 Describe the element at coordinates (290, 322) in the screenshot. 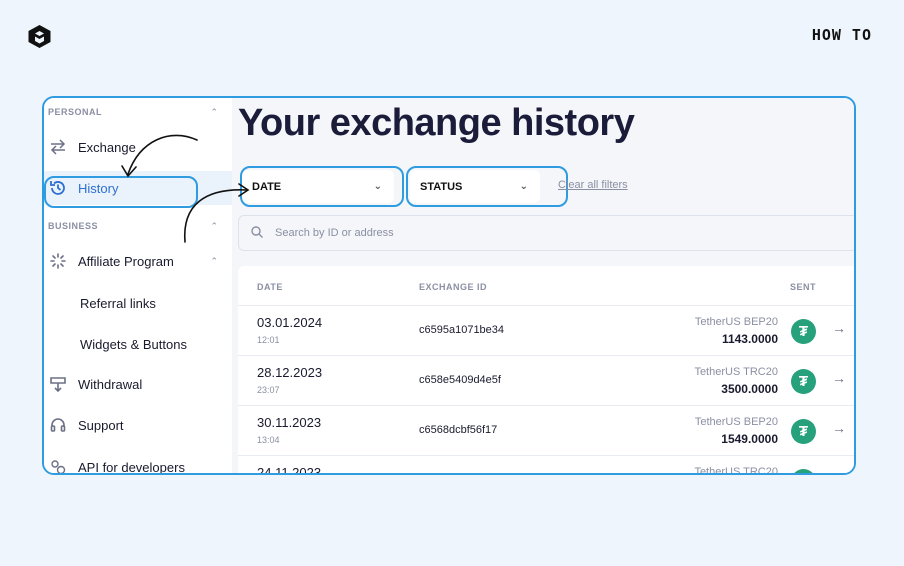

I see `row-date: 03.01.2024` at that location.